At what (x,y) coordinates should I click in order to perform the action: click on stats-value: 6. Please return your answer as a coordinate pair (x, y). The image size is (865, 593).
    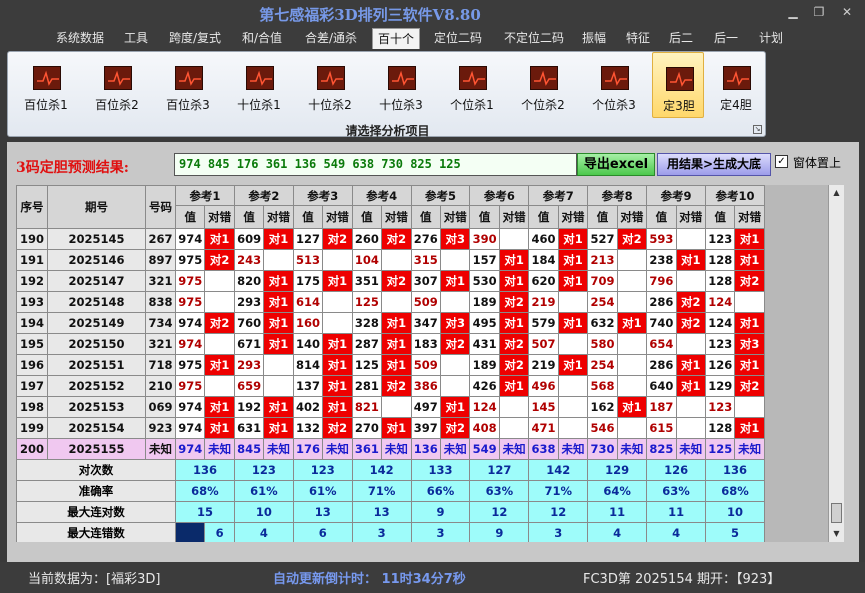
    Looking at the image, I should click on (322, 532).